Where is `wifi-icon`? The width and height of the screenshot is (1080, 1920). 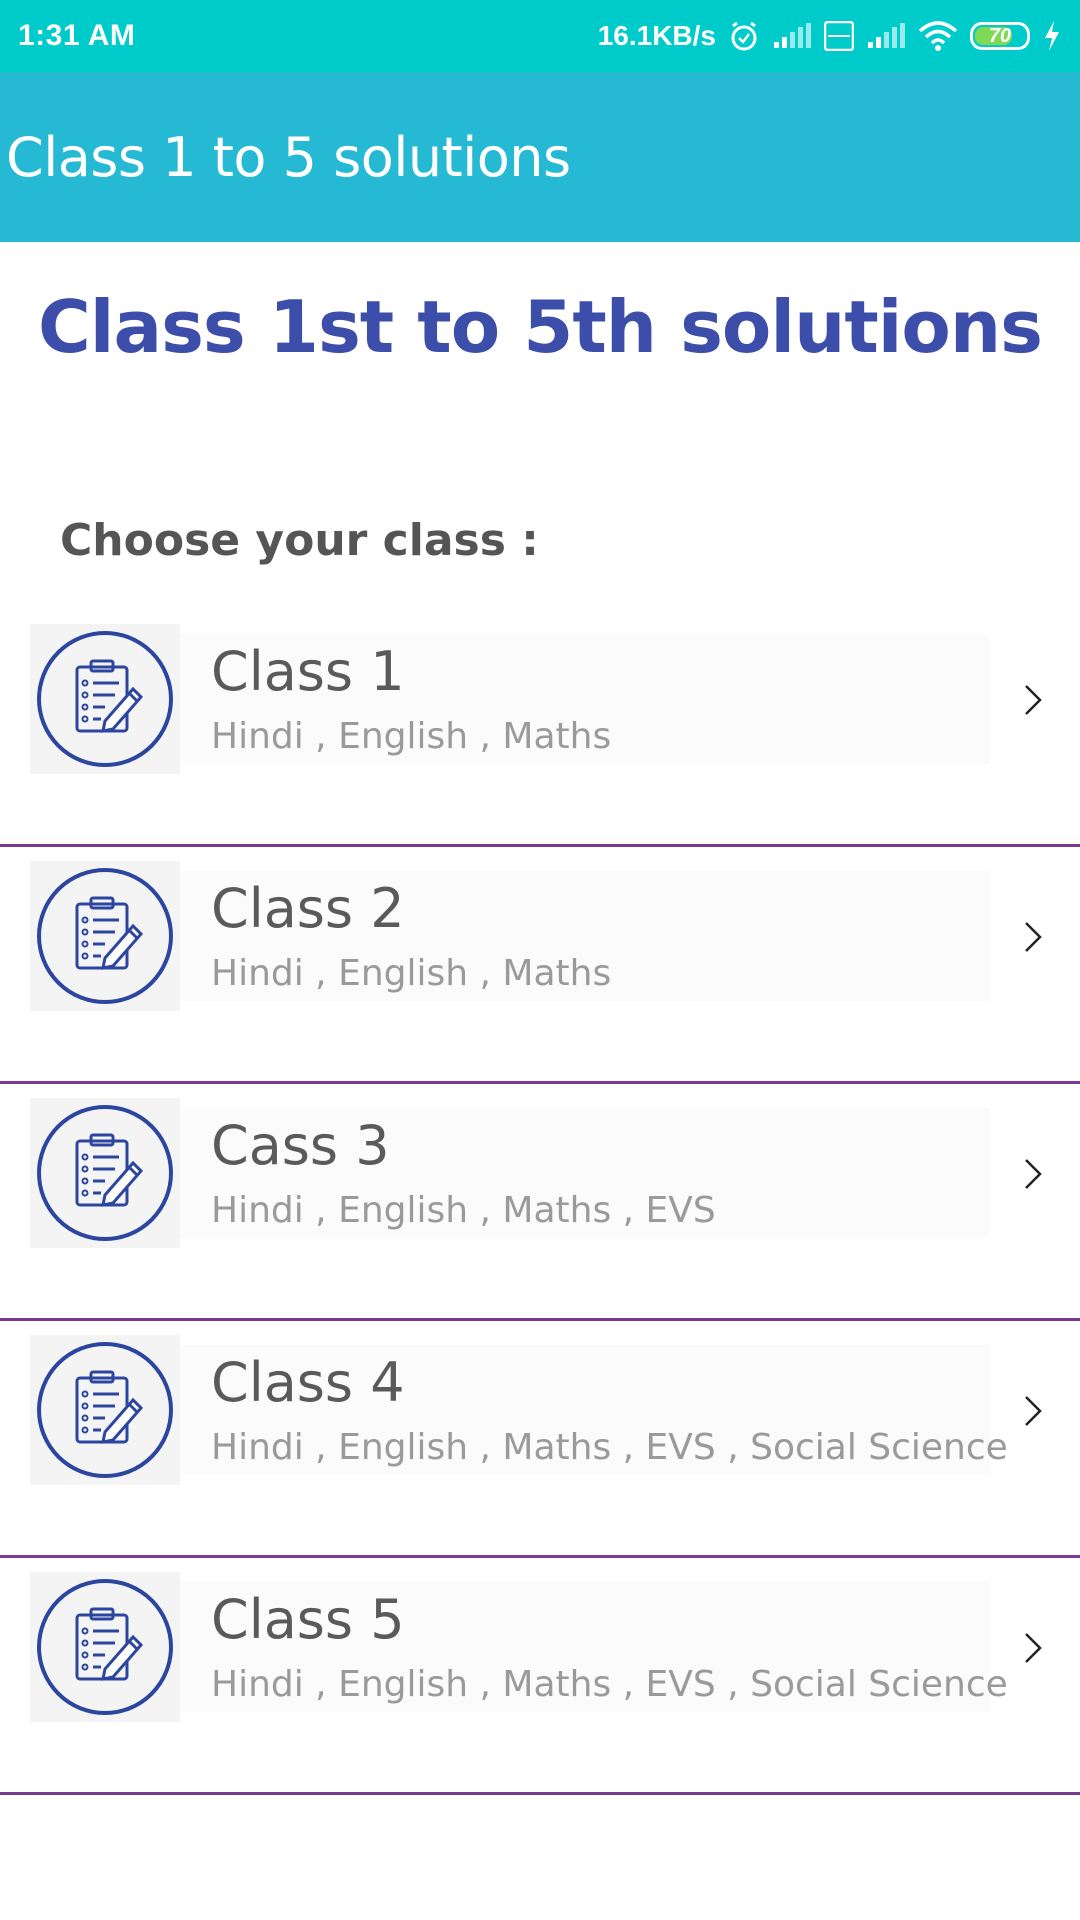 wifi-icon is located at coordinates (938, 36).